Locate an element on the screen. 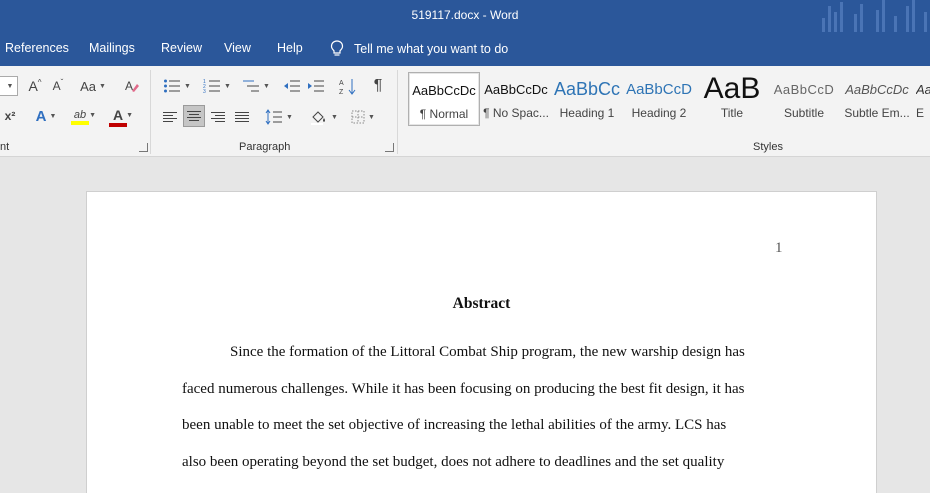 The height and width of the screenshot is (493, 930). align-center-icon is located at coordinates (194, 116).